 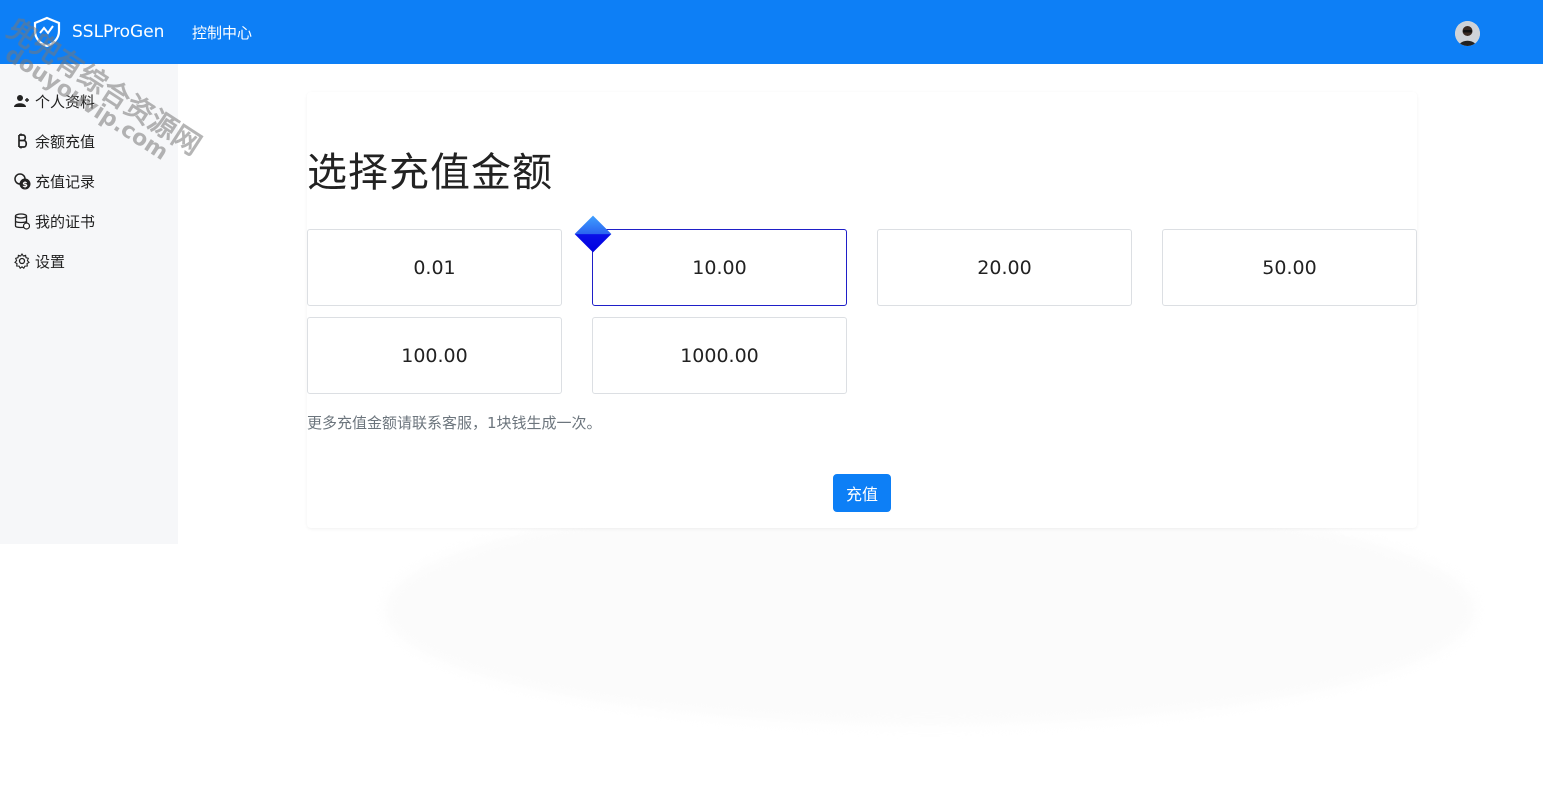 What do you see at coordinates (50, 261) in the screenshot?
I see `sidebar-item-label: 设置` at bounding box center [50, 261].